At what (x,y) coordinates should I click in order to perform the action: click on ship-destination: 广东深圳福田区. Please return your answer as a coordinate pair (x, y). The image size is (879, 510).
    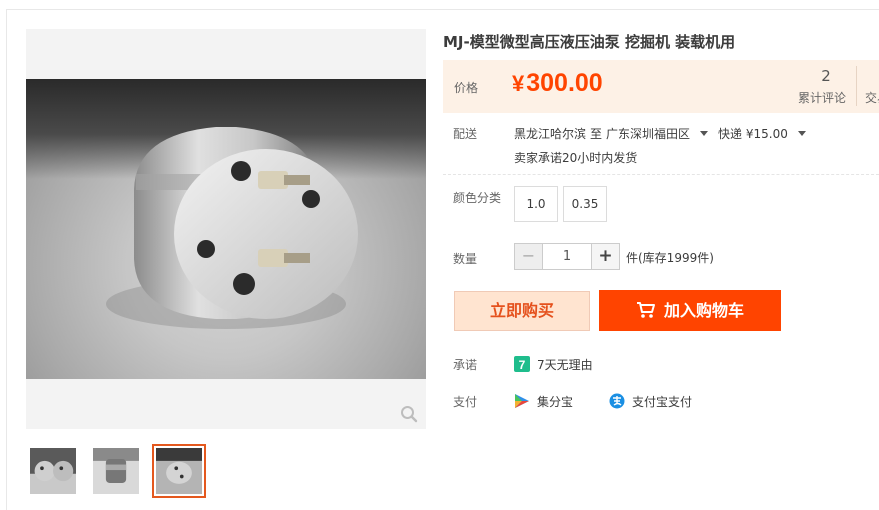
    Looking at the image, I should click on (648, 134).